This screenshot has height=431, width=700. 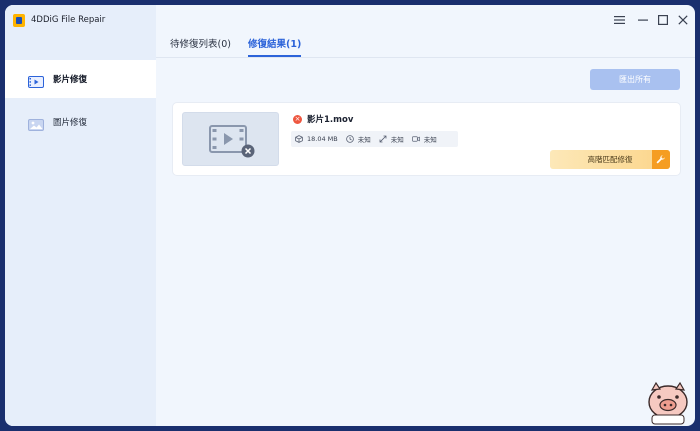 I want to click on active-tab-indicator, so click(x=274, y=56).